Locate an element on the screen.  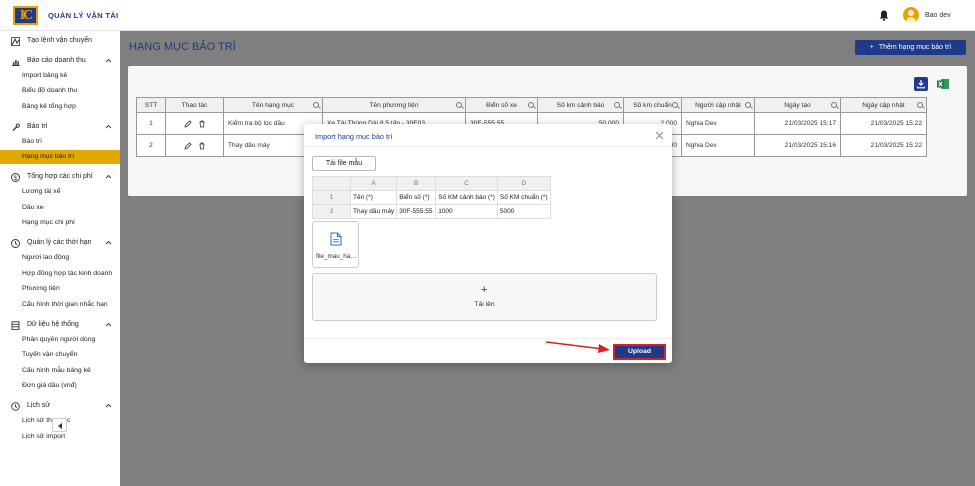
download-template-button: Tải file mẫu is located at coordinates (344, 163).